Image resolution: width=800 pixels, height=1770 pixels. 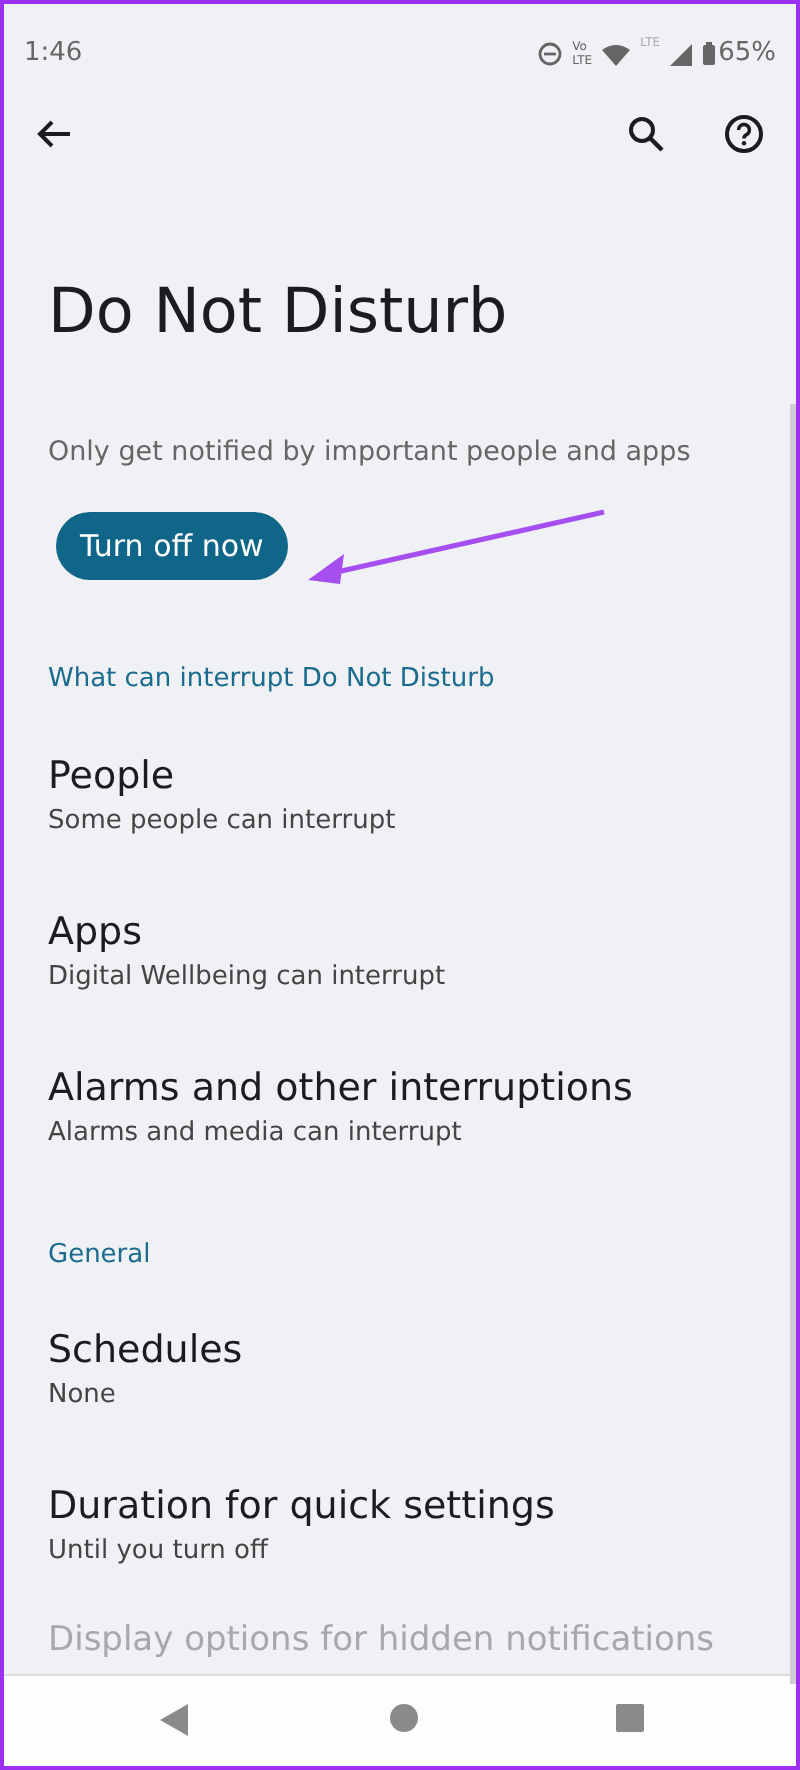 What do you see at coordinates (381, 1640) in the screenshot?
I see `hidden-item-title: Display options for hidden notifications` at bounding box center [381, 1640].